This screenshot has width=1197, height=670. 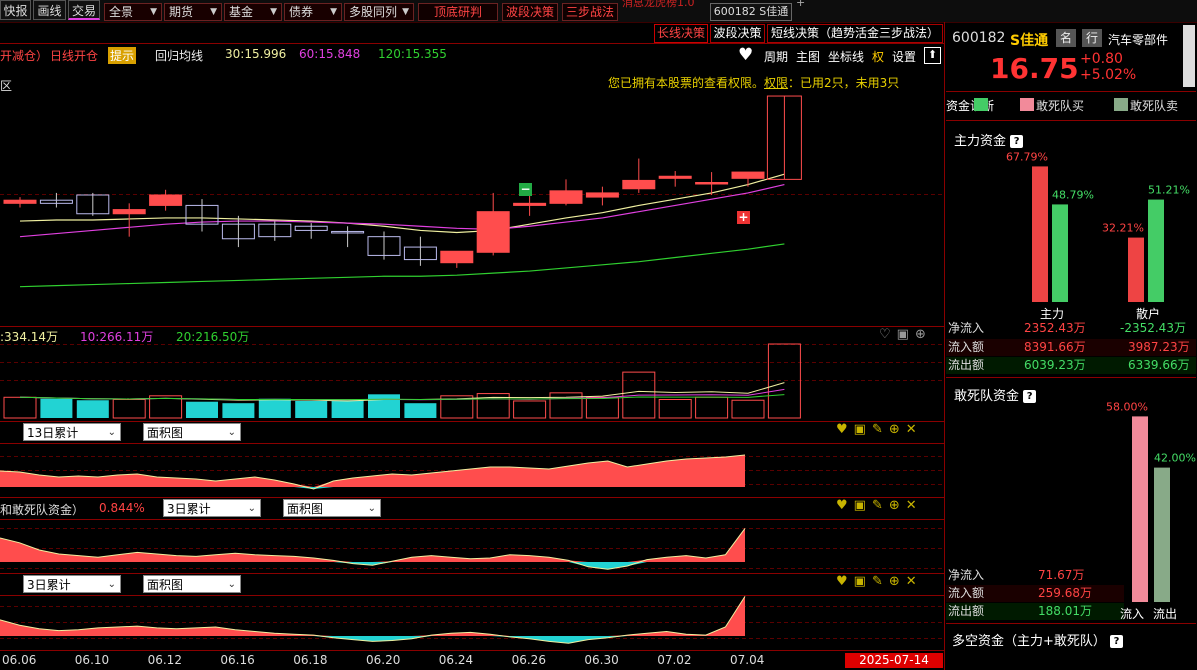 I want to click on panel-a-type-select: 面积图 ⌄, so click(x=192, y=432).